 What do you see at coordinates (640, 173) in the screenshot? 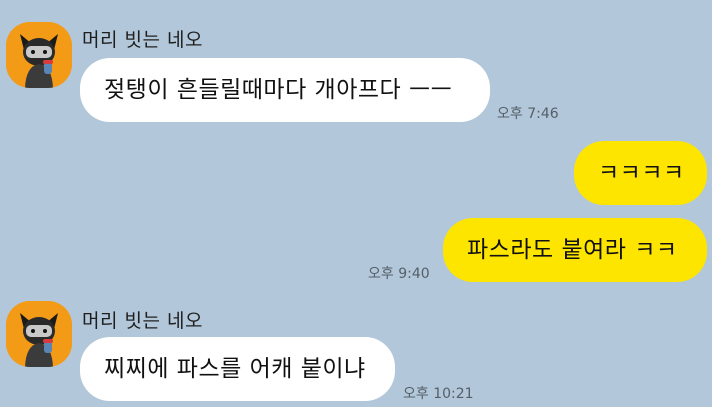
I see `message-bubble: ㅋㅋㅋㅋ` at bounding box center [640, 173].